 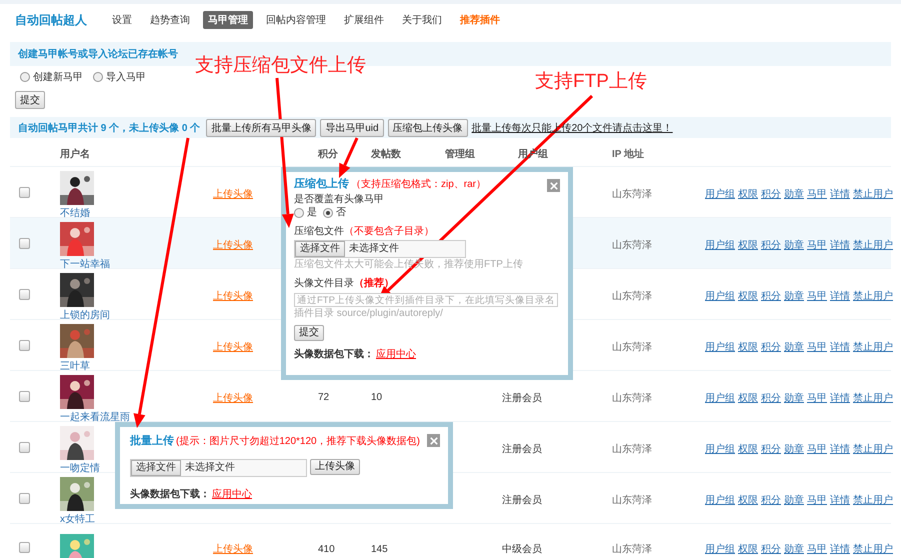 I want to click on action-button: 批量上传所有马甲头像, so click(x=261, y=127).